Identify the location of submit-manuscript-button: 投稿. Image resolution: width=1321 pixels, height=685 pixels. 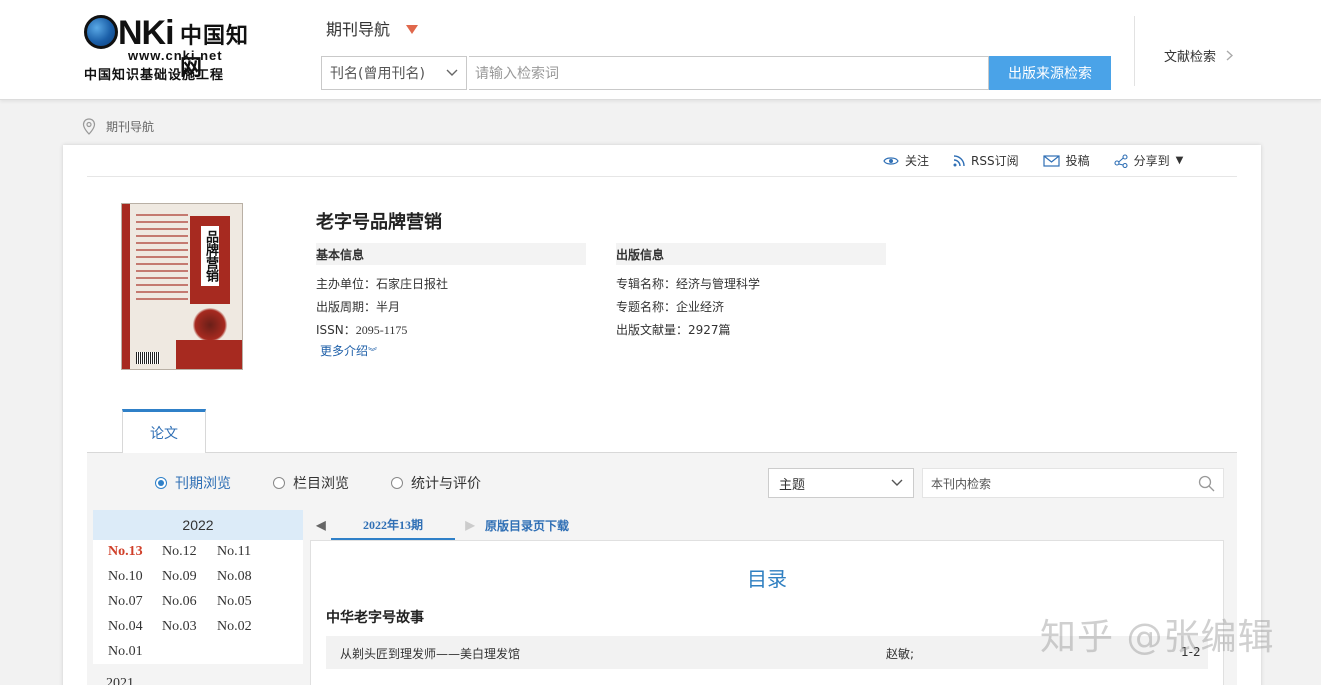
(1066, 160).